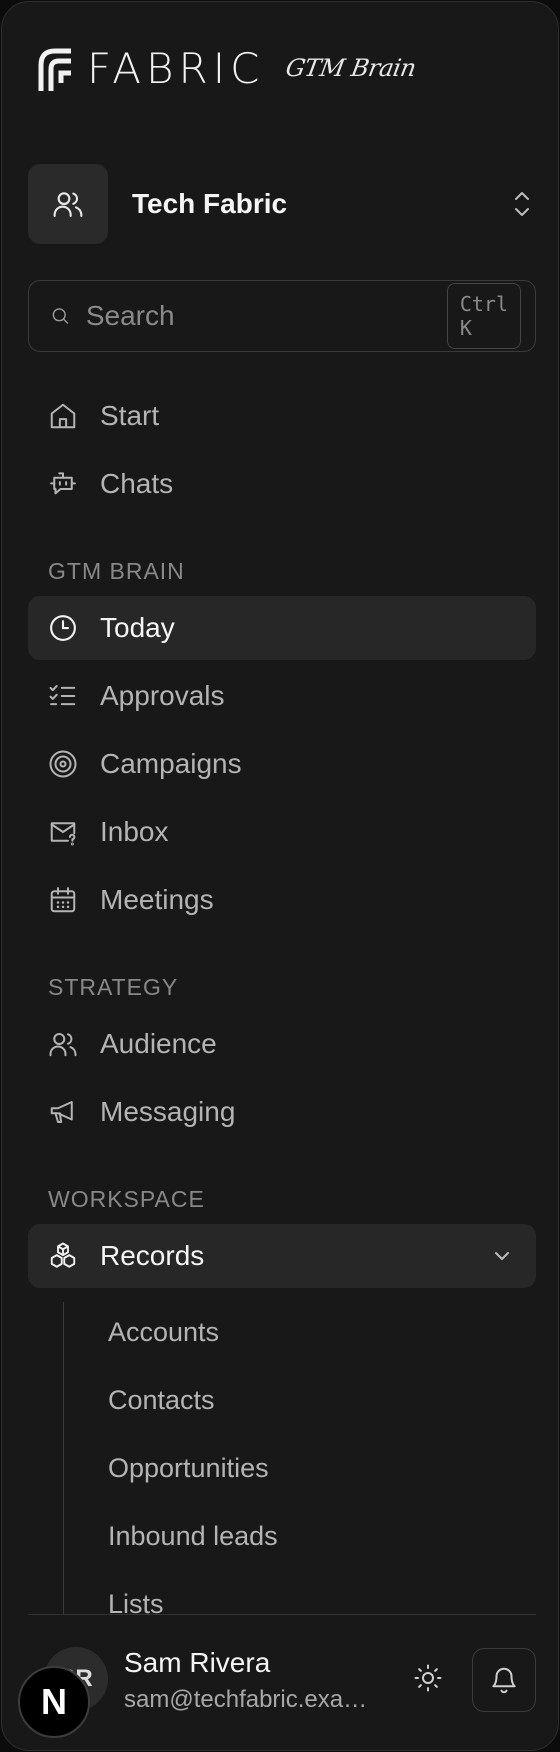  I want to click on nav-label: Audience, so click(158, 1043).